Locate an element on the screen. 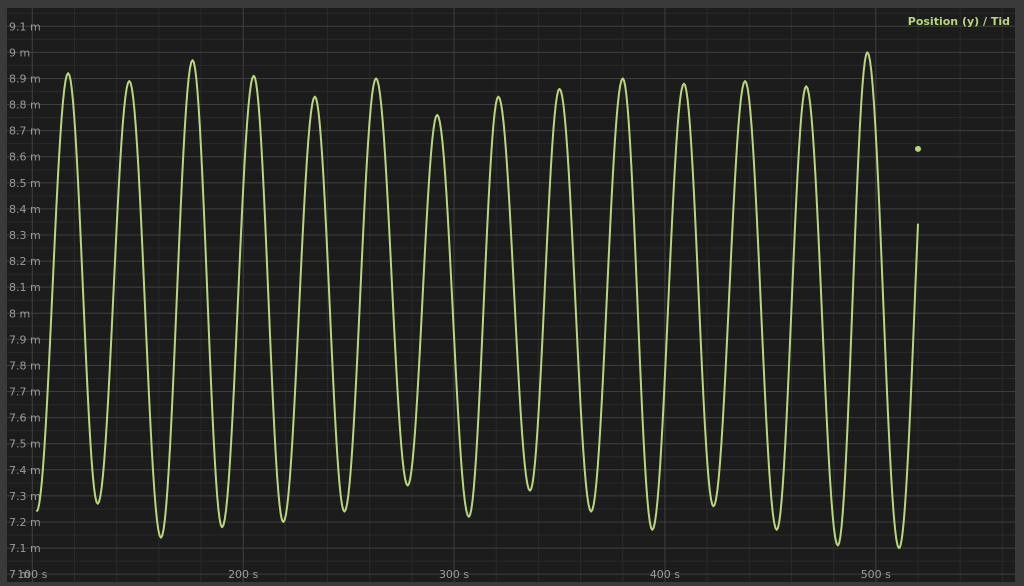 This screenshot has width=1024, height=586. y-tick-label: 8.1 m is located at coordinates (25, 287).